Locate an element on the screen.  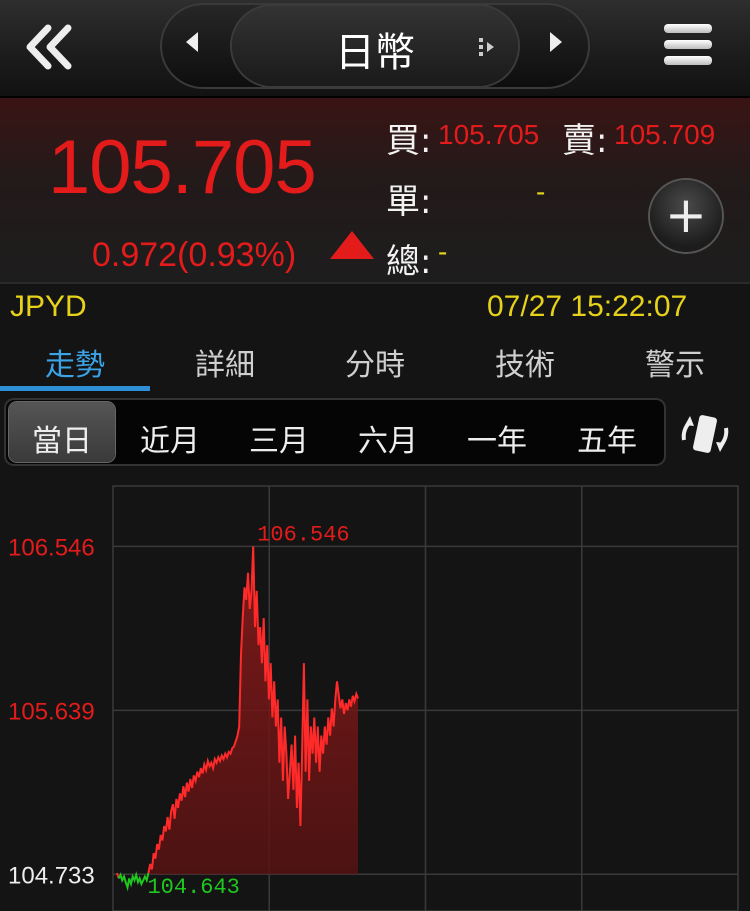
active-tab-indicator is located at coordinates (75, 388).